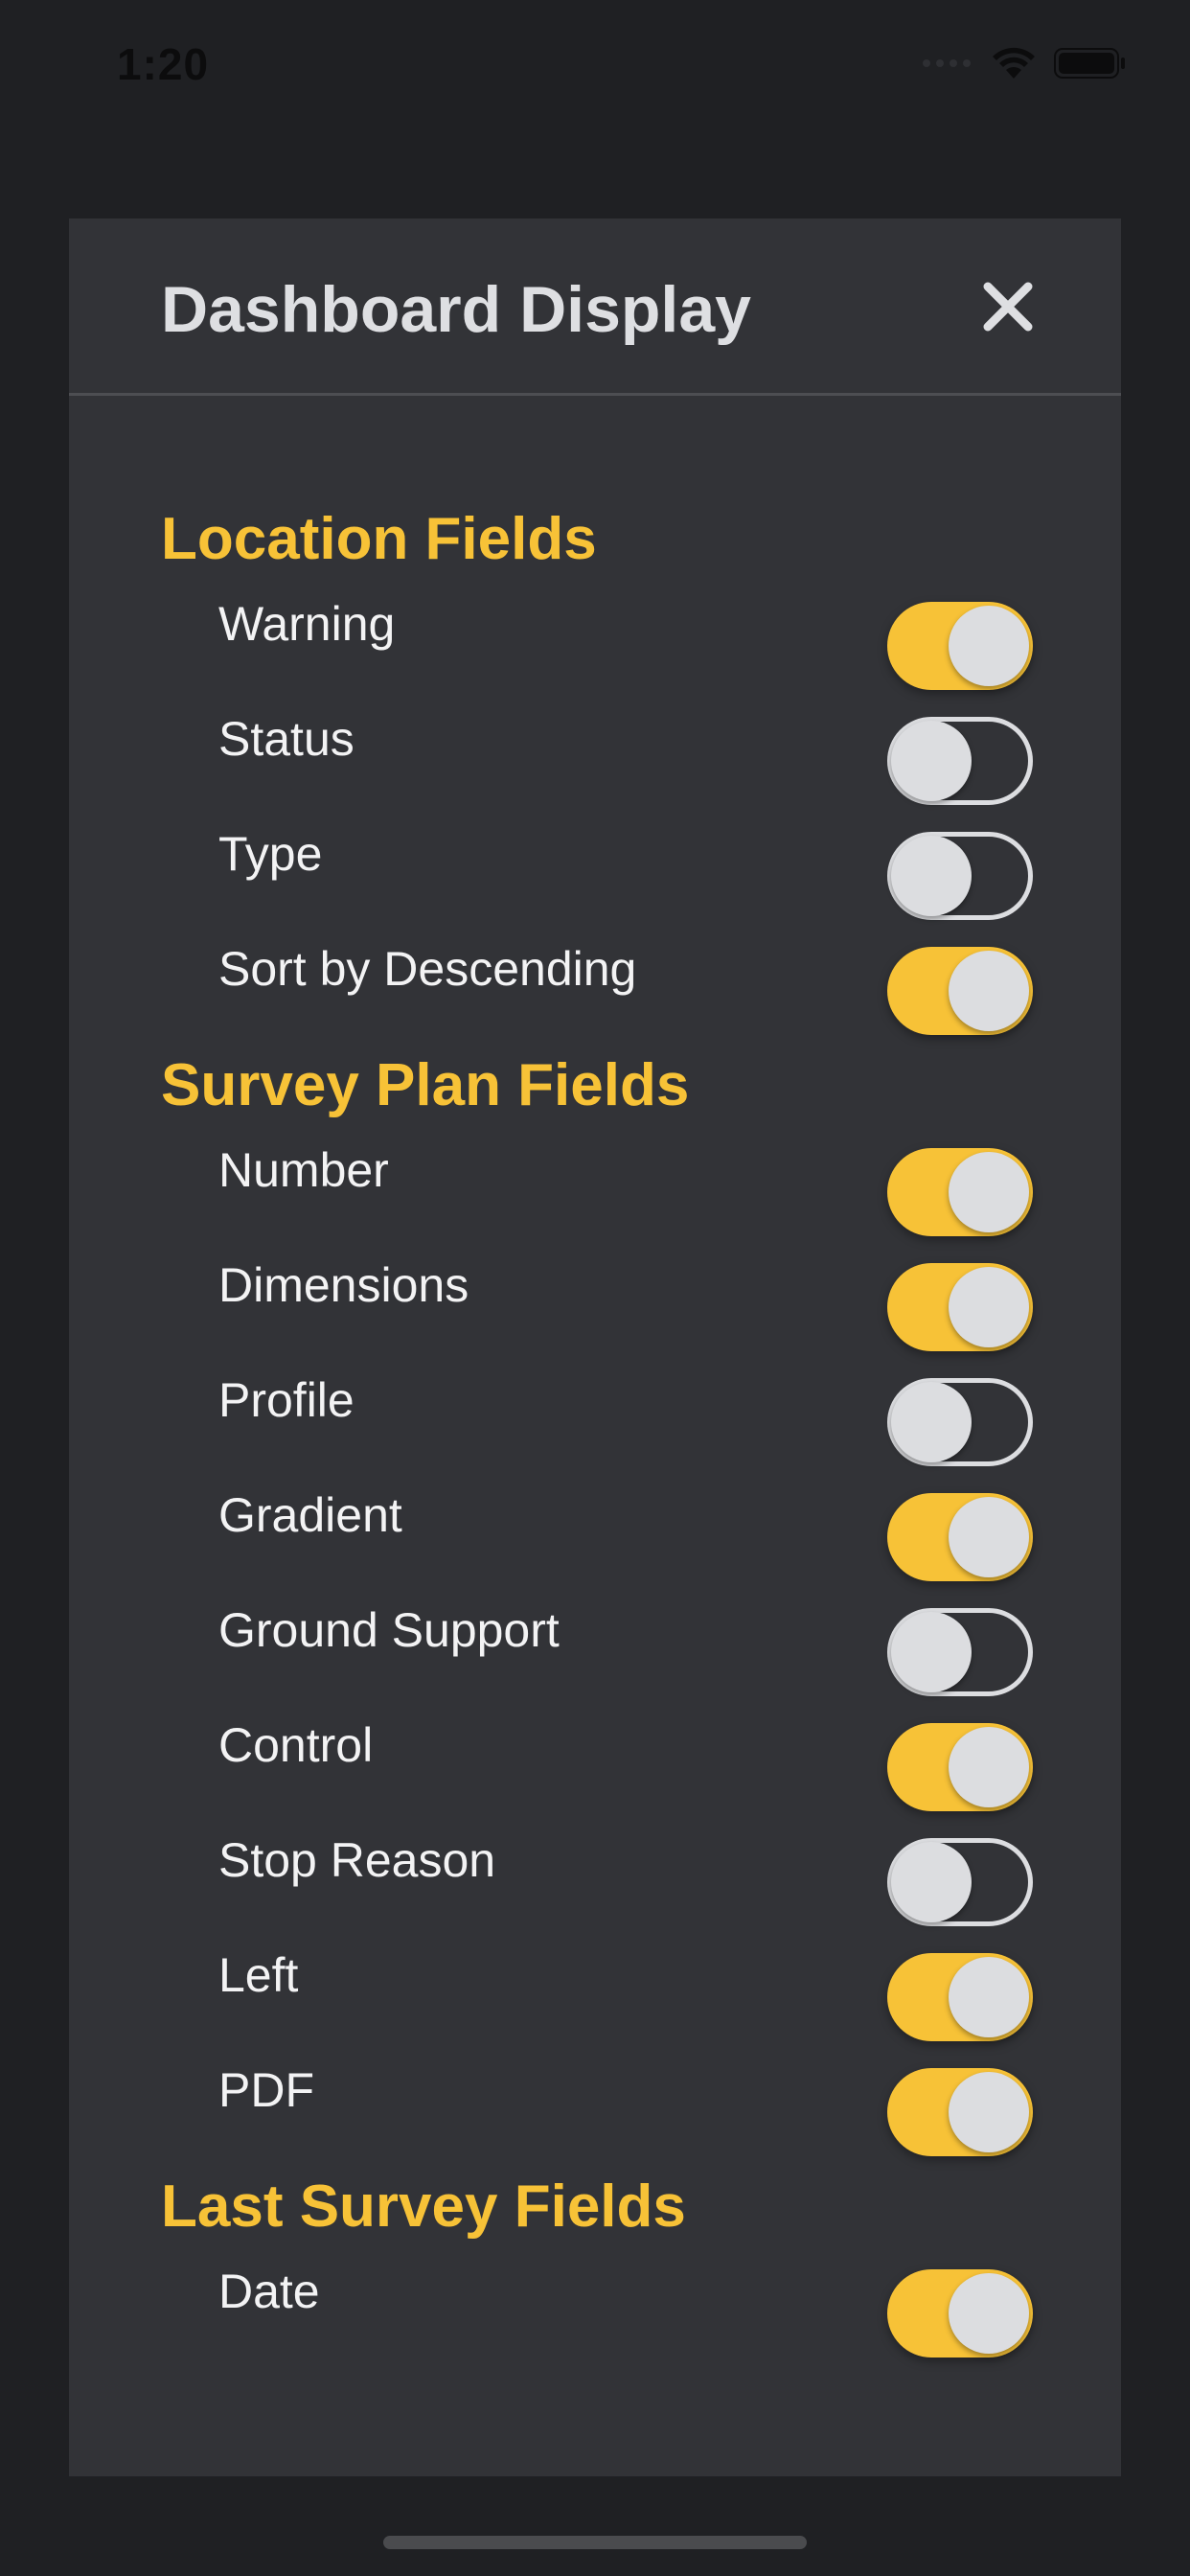  I want to click on toggle-row: Control, so click(595, 1761).